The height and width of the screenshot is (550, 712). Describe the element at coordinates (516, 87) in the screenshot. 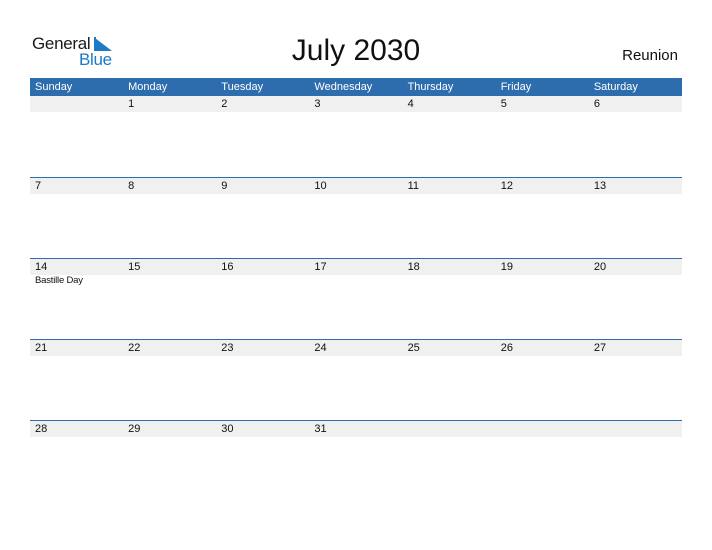

I see `weekday-friday: Friday` at that location.